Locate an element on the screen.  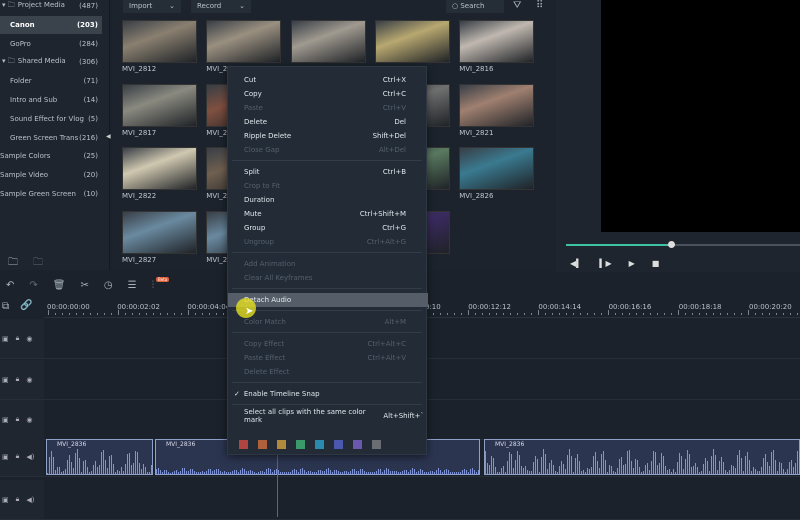
audio-ducking-icon: ⫶ is located at coordinates (153, 285).